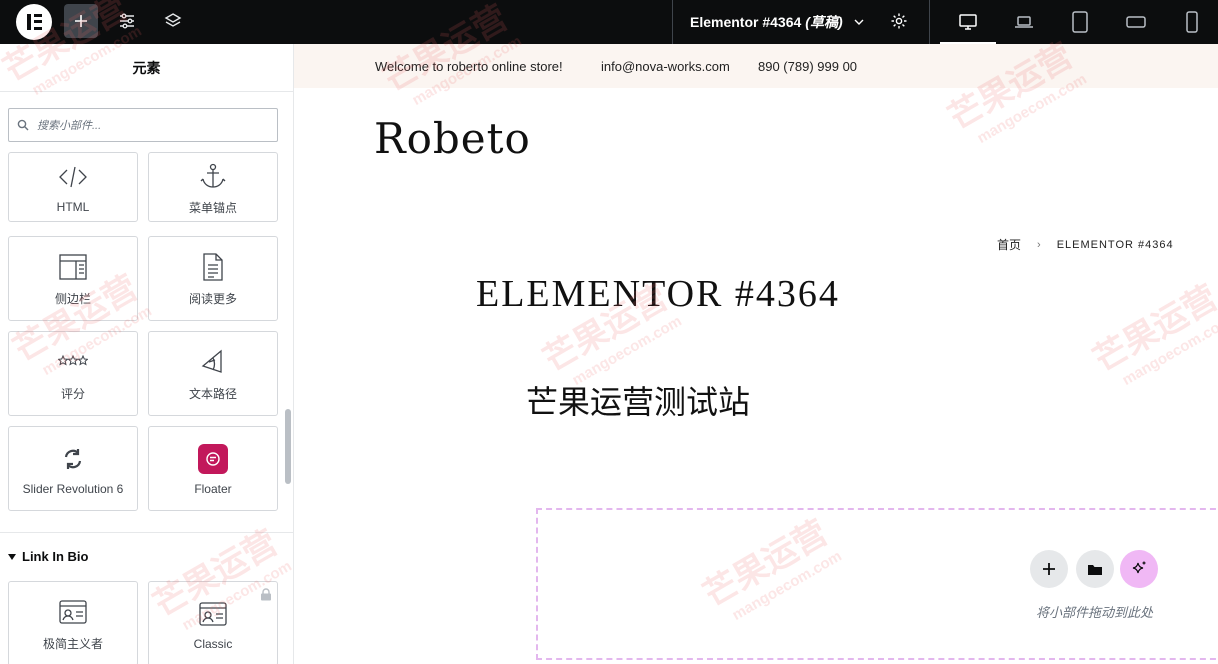 The width and height of the screenshot is (1218, 664). Describe the element at coordinates (665, 66) in the screenshot. I see `email-link: info@nova-works.com` at that location.